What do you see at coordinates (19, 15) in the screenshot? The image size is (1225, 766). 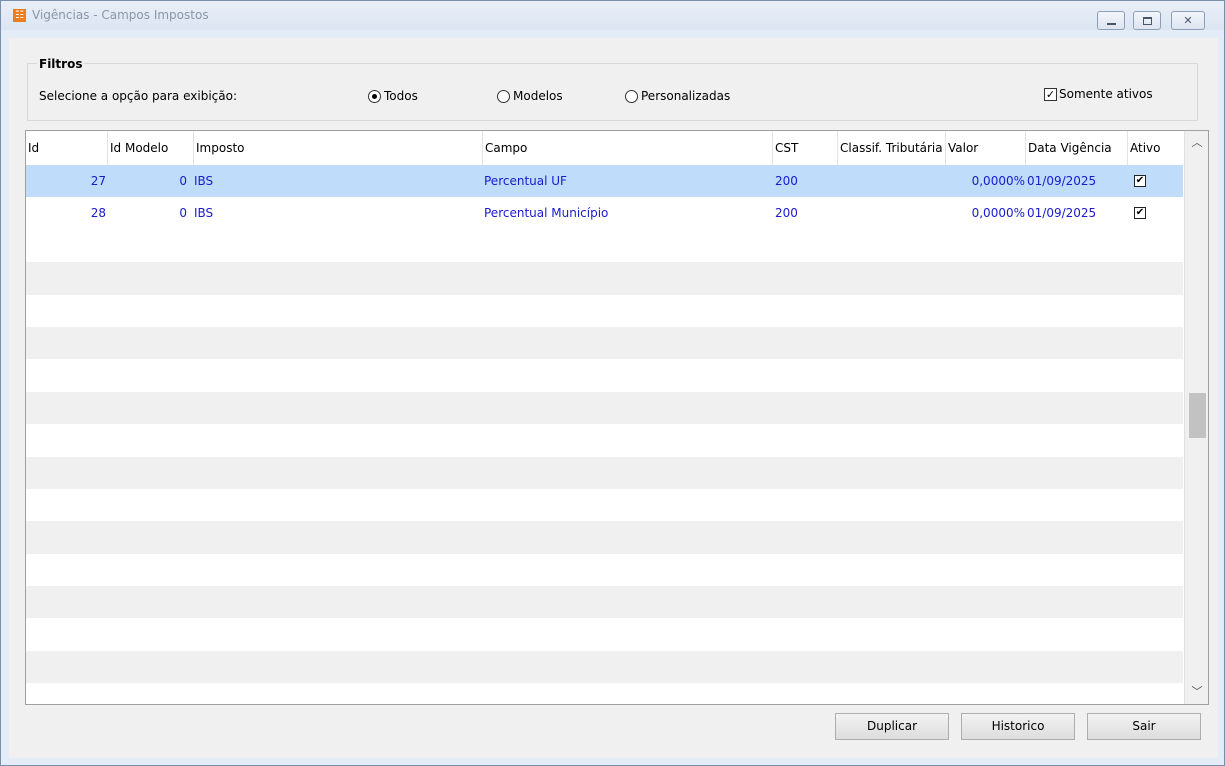 I see `app-icon: ☷` at bounding box center [19, 15].